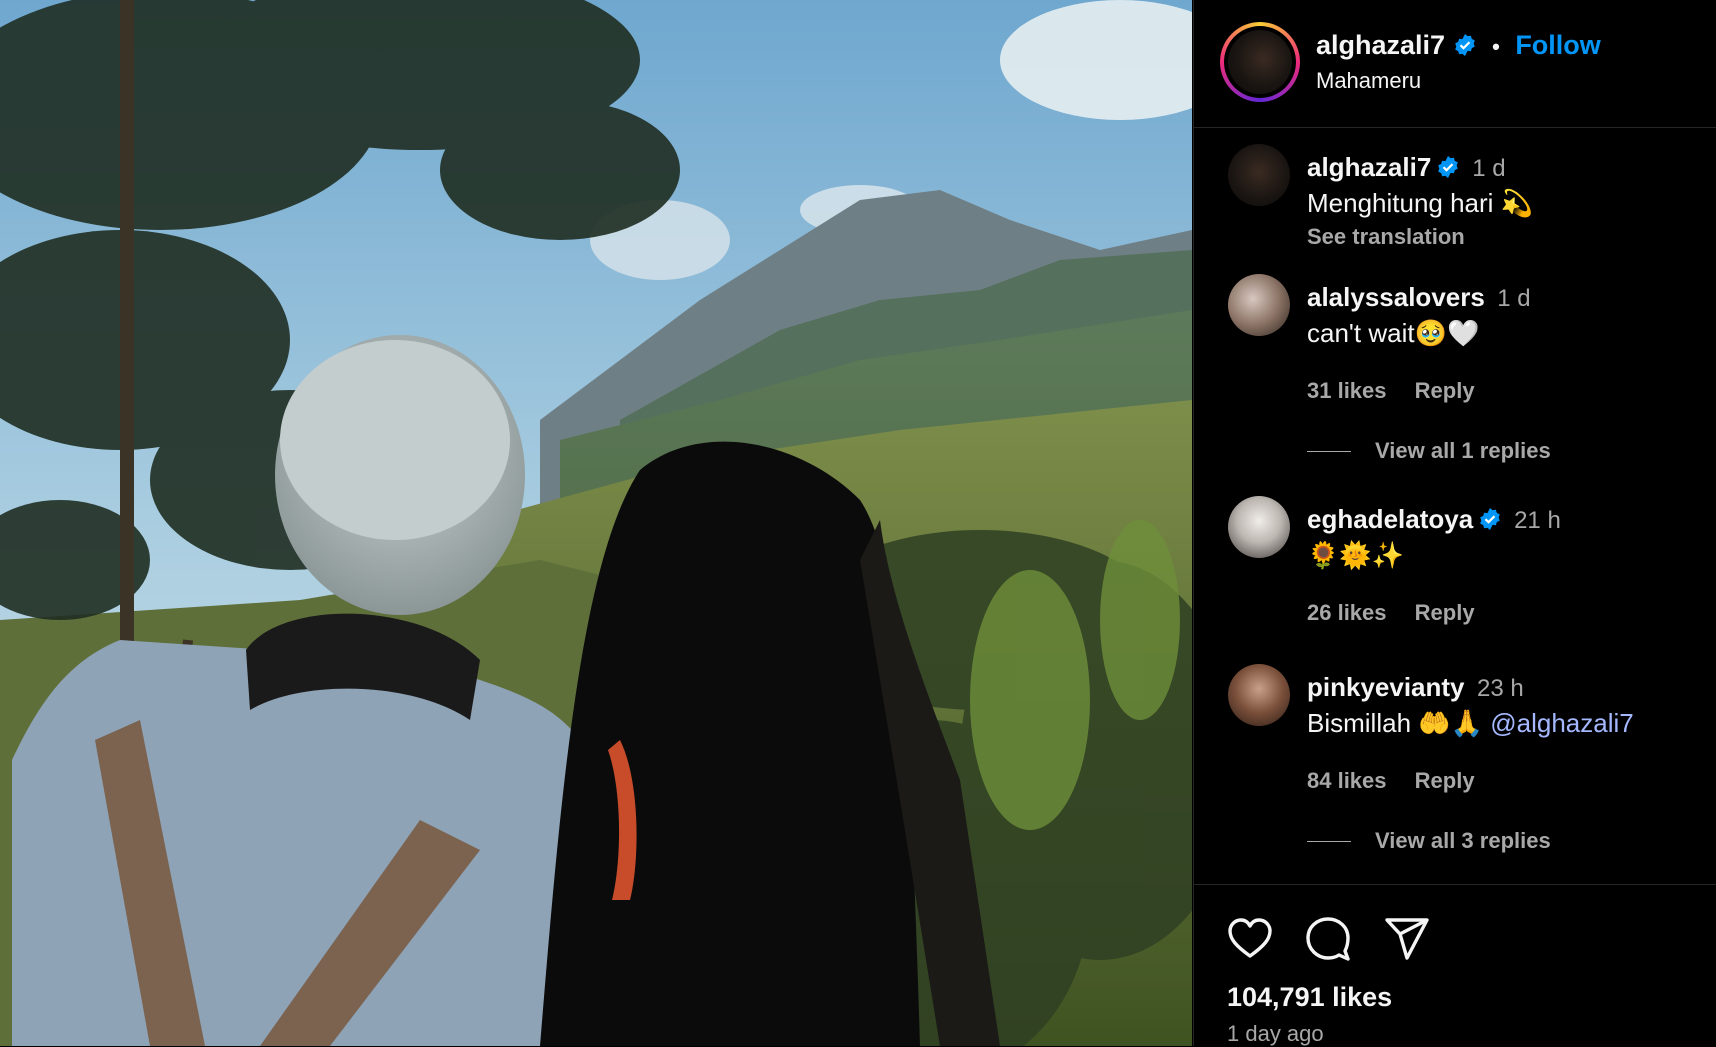 The image size is (1716, 1047). I want to click on view-replies-button: View all 1 replies, so click(1429, 451).